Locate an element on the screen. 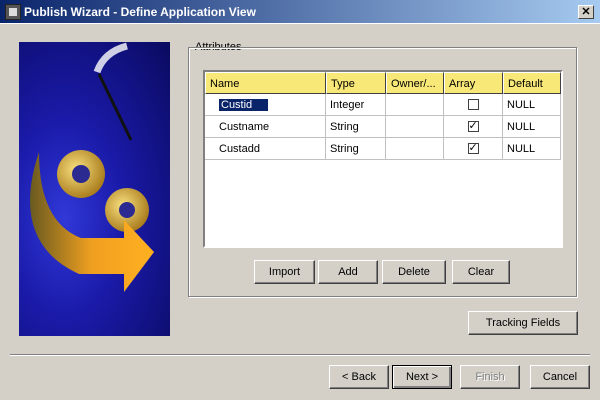 The image size is (600, 400). gears-arrow-illustration is located at coordinates (92, 167).